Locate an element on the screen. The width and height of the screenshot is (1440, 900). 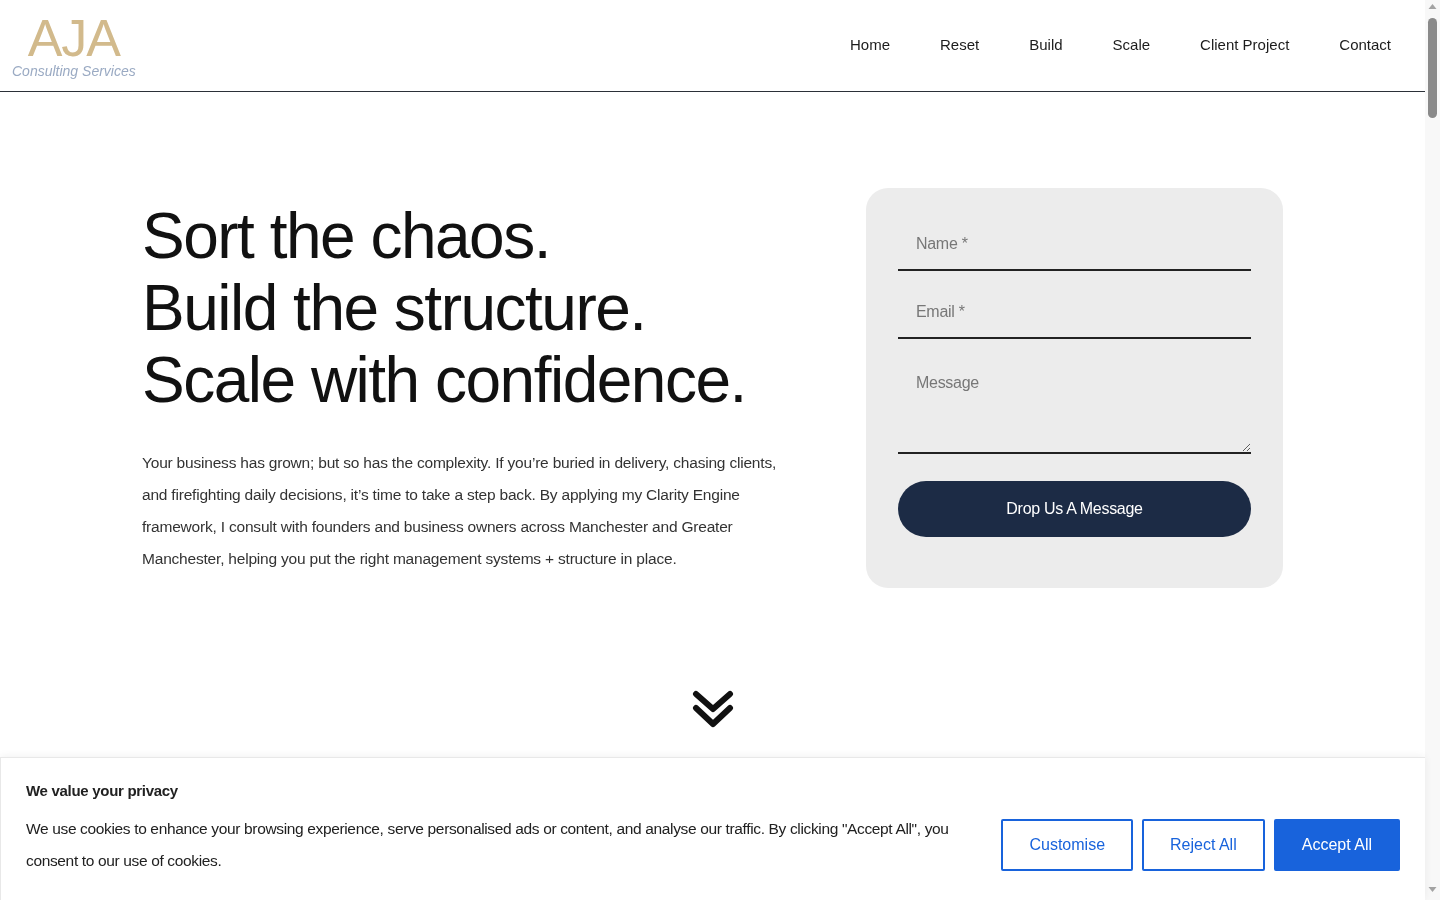
scrollbar is located at coordinates (1432, 450).